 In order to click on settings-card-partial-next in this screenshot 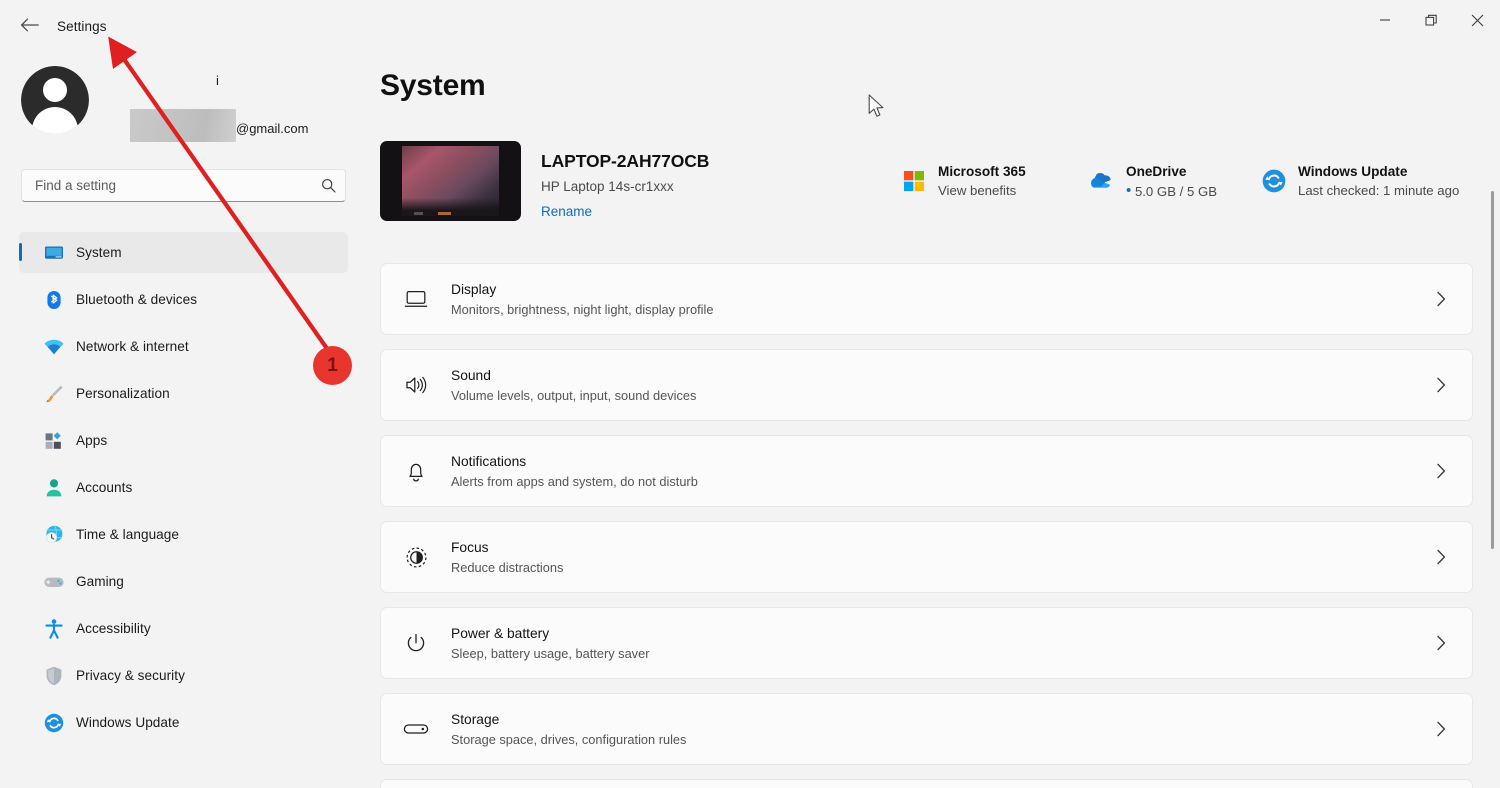, I will do `click(926, 783)`.